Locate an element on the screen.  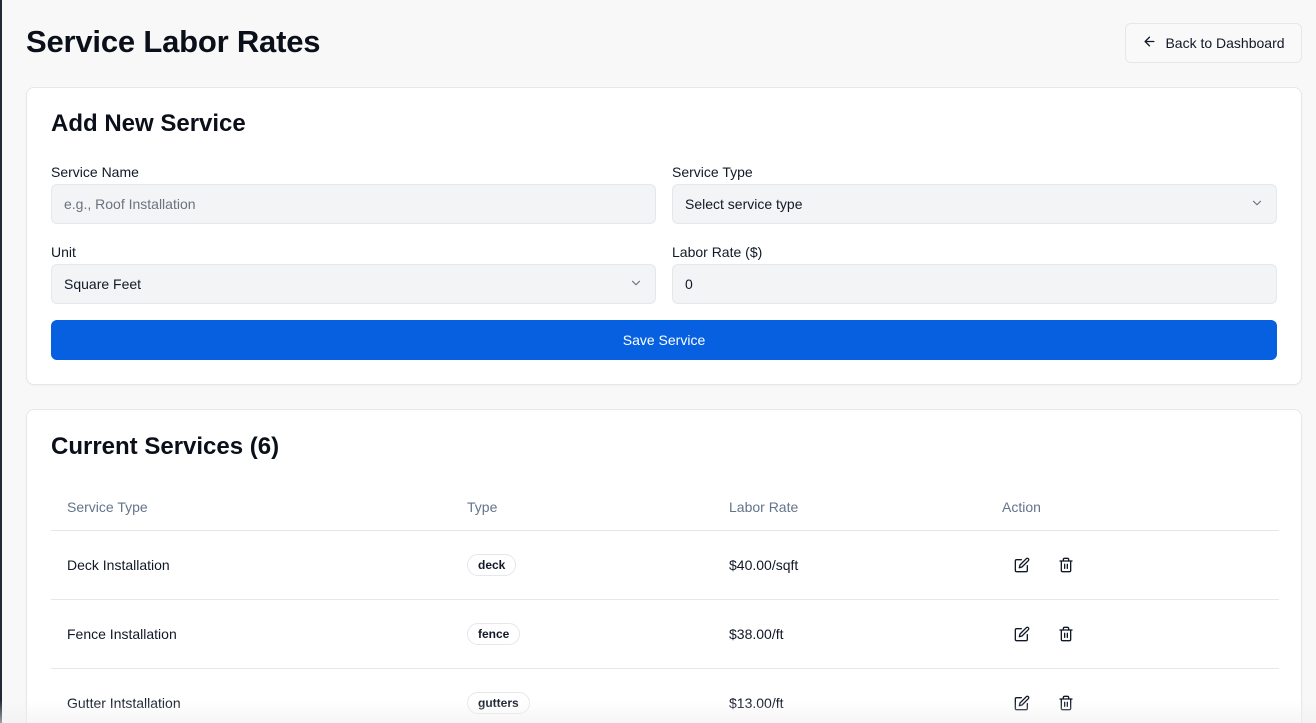
type-badge: gutters is located at coordinates (498, 703).